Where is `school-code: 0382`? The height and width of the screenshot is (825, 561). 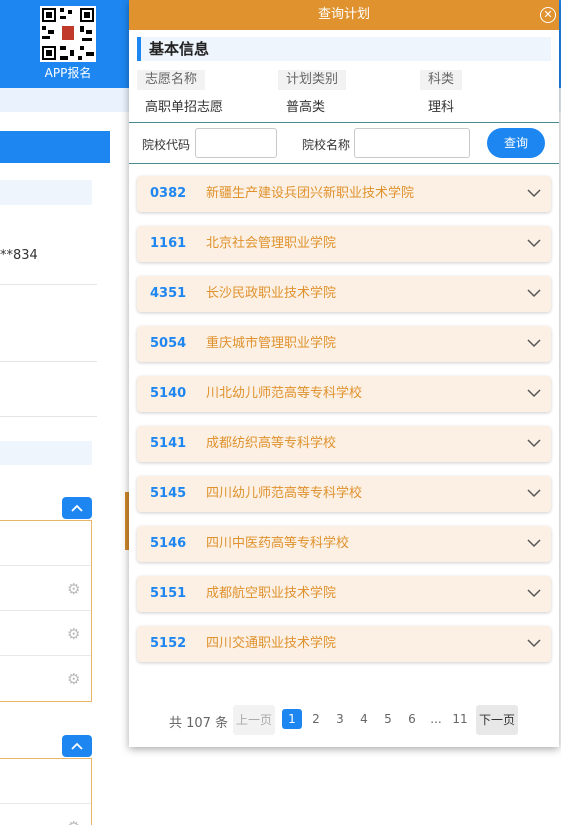
school-code: 0382 is located at coordinates (168, 193).